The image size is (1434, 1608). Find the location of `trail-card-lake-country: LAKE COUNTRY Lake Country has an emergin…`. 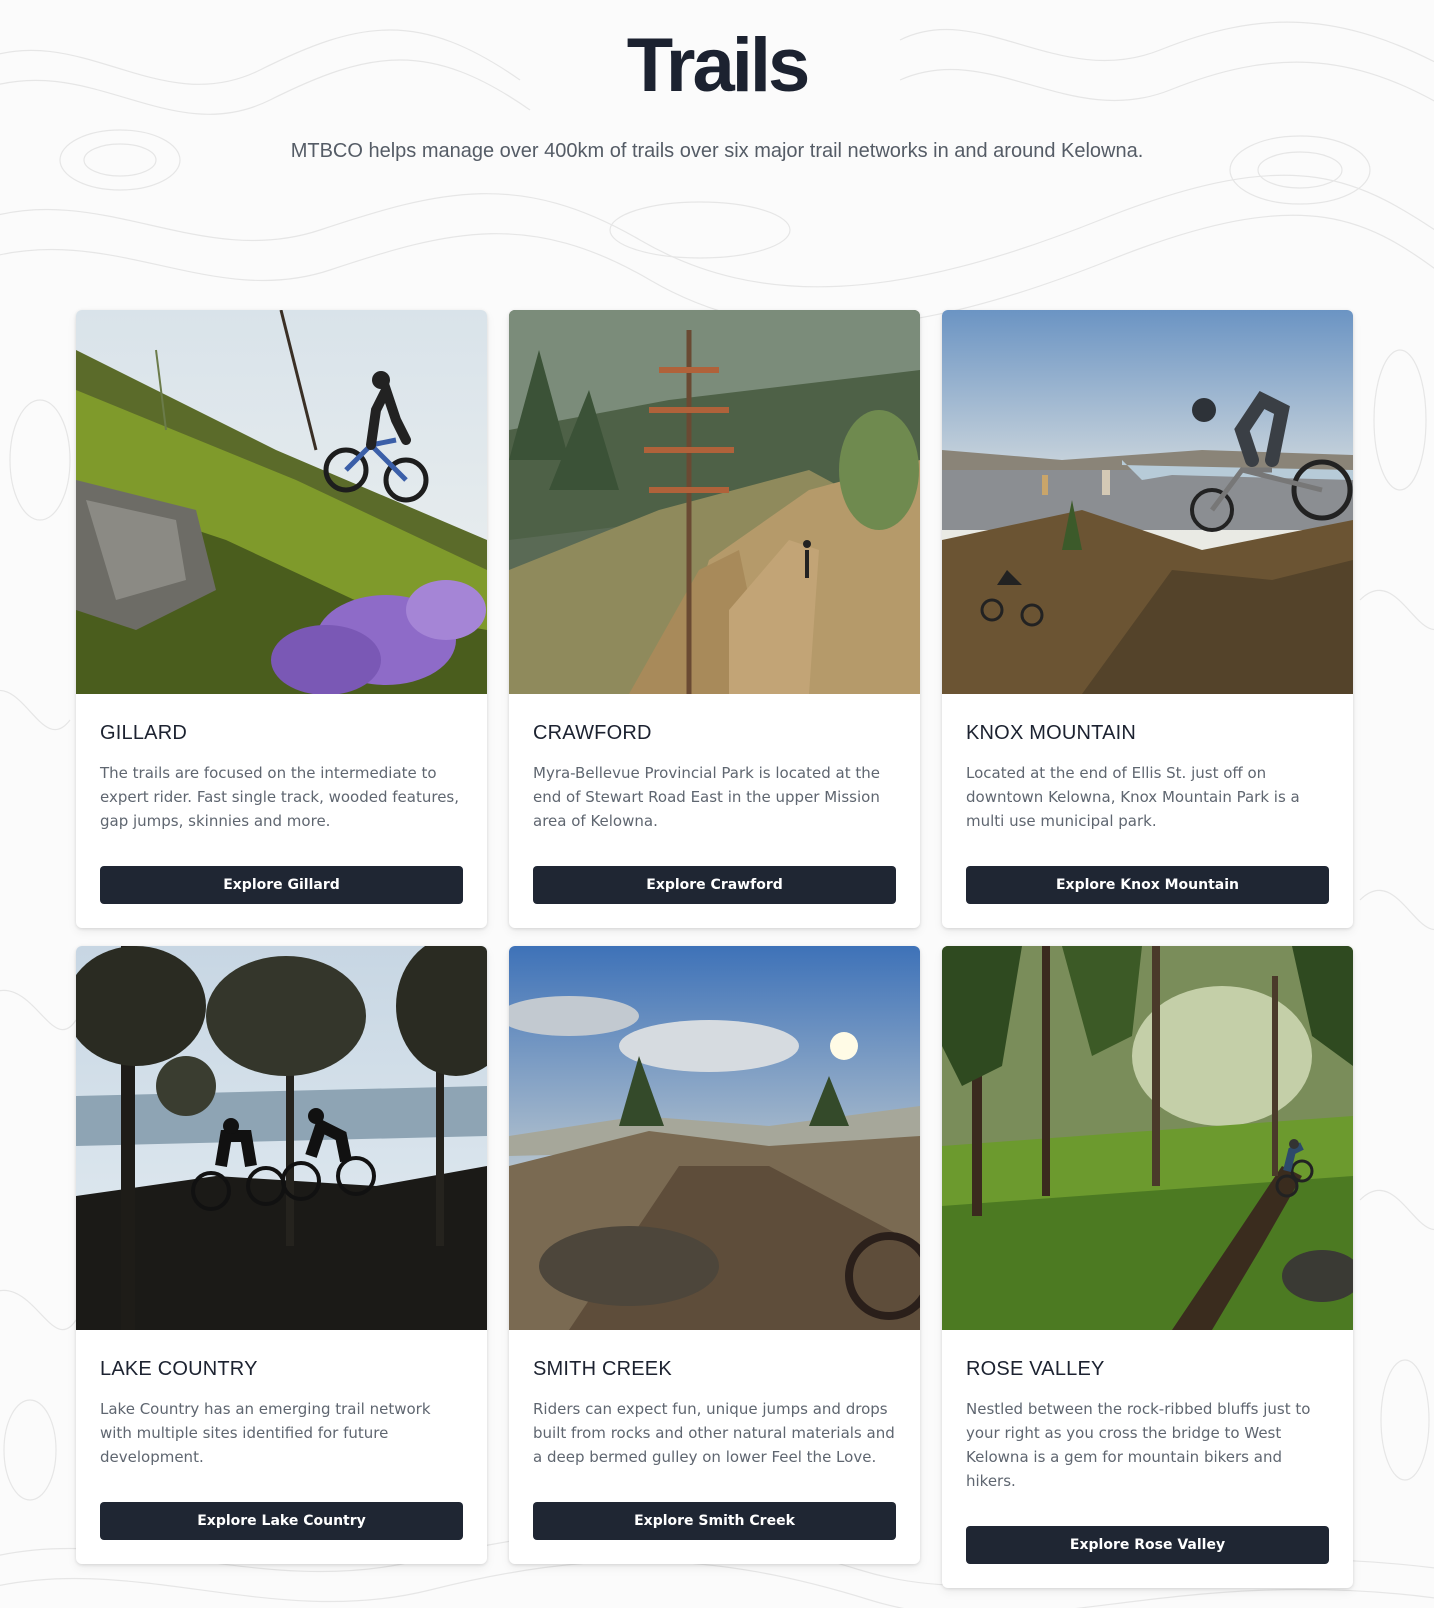

trail-card-lake-country: LAKE COUNTRY Lake Country has an emergin… is located at coordinates (281, 1255).